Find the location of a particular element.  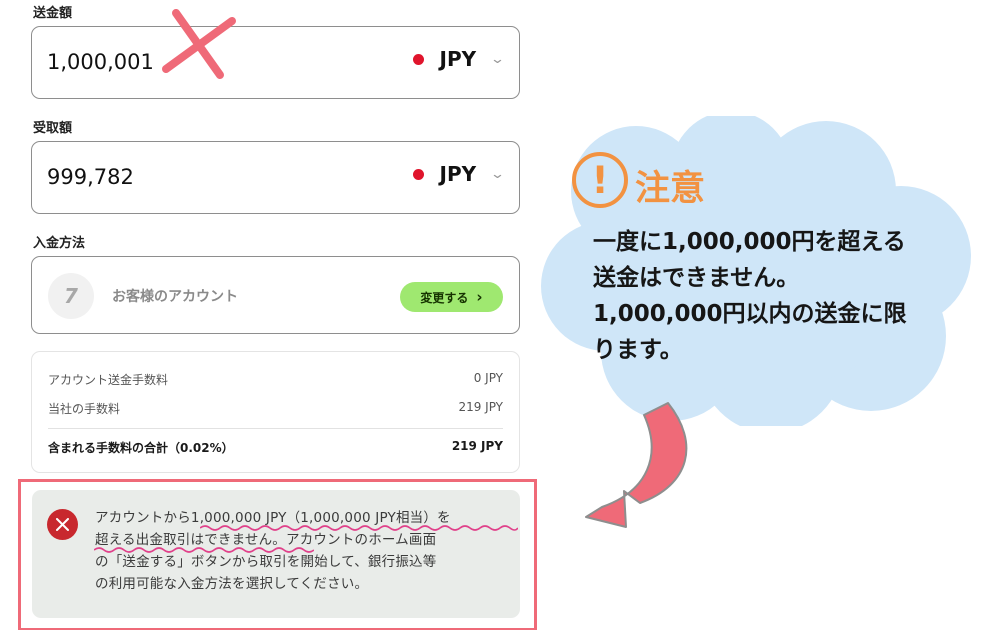

change-method-label: 変更する is located at coordinates (444, 297).